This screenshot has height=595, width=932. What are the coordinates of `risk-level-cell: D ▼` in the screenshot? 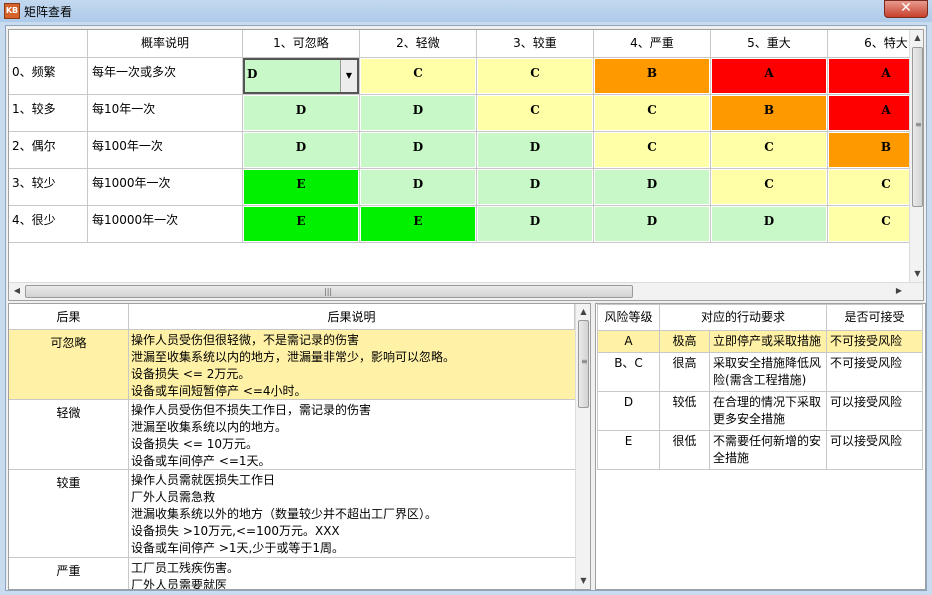 It's located at (301, 76).